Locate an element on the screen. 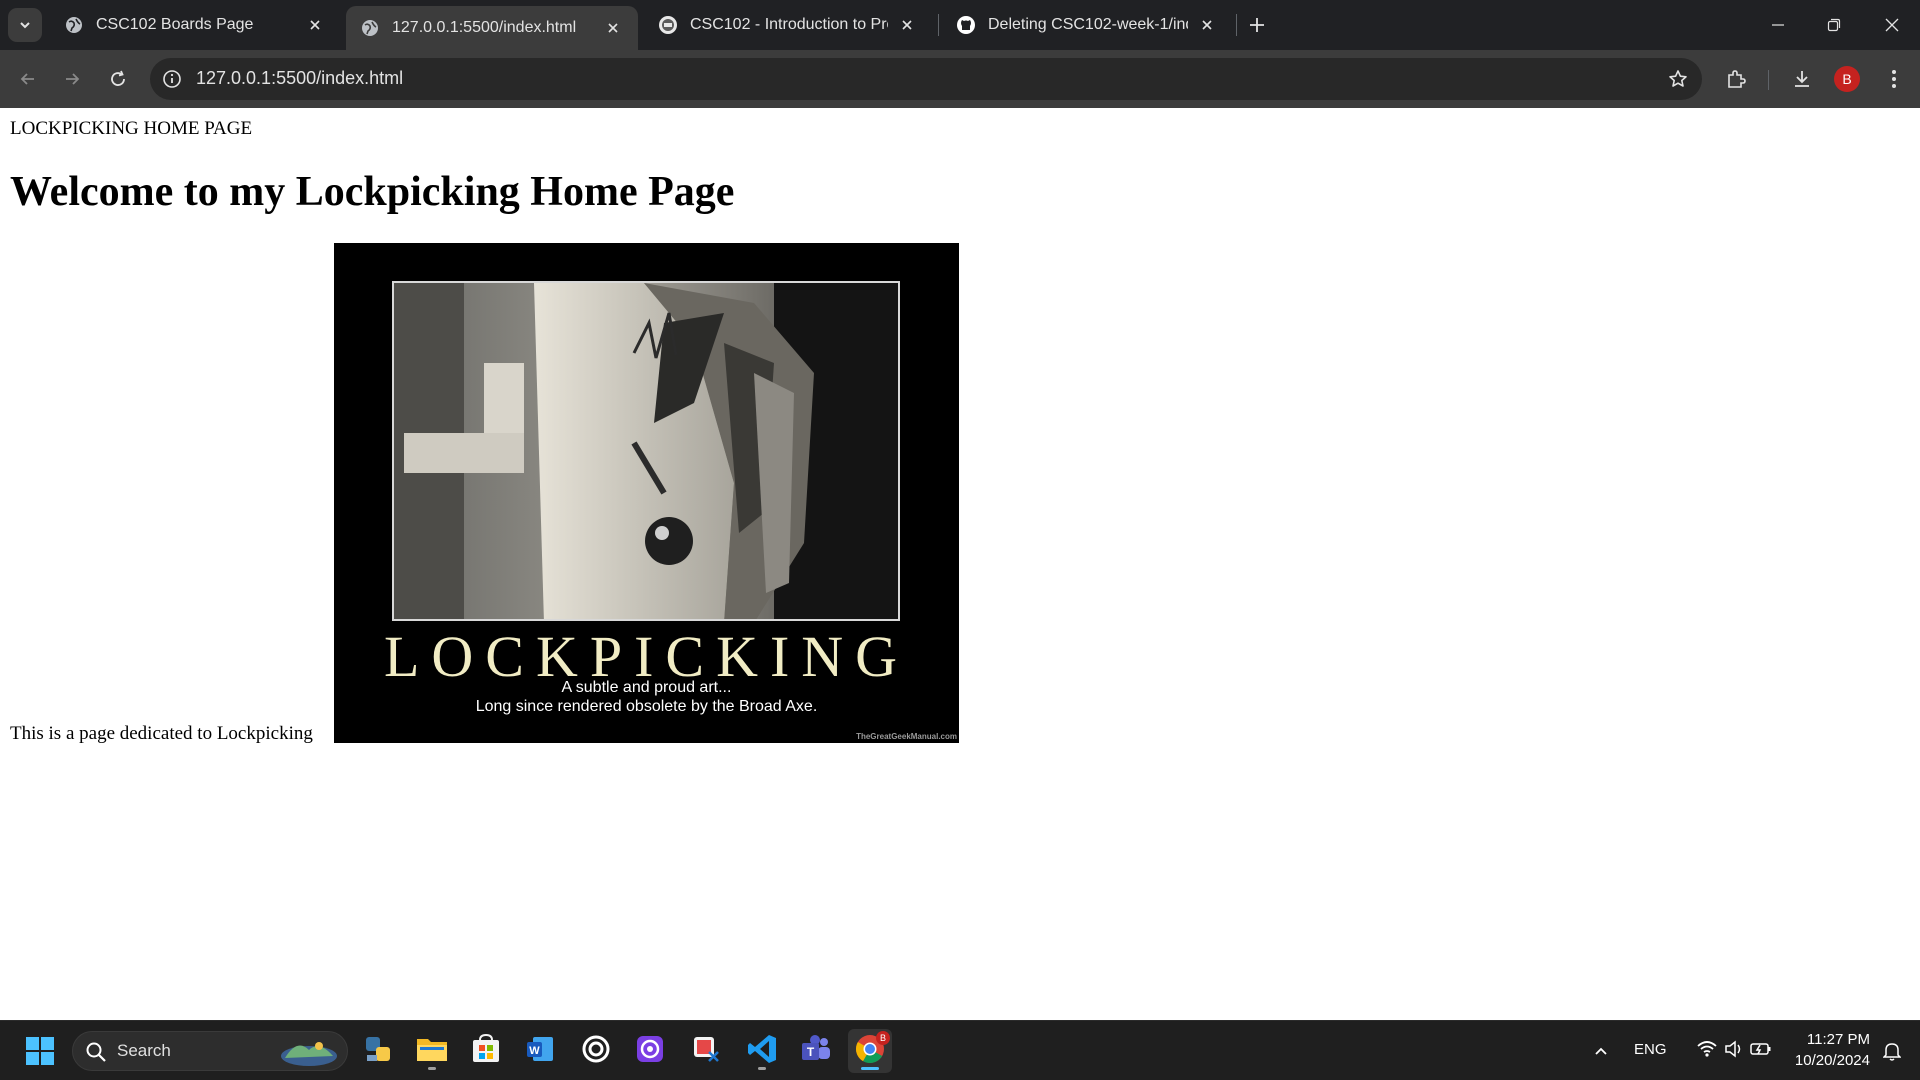  volume-icon is located at coordinates (1734, 1051).